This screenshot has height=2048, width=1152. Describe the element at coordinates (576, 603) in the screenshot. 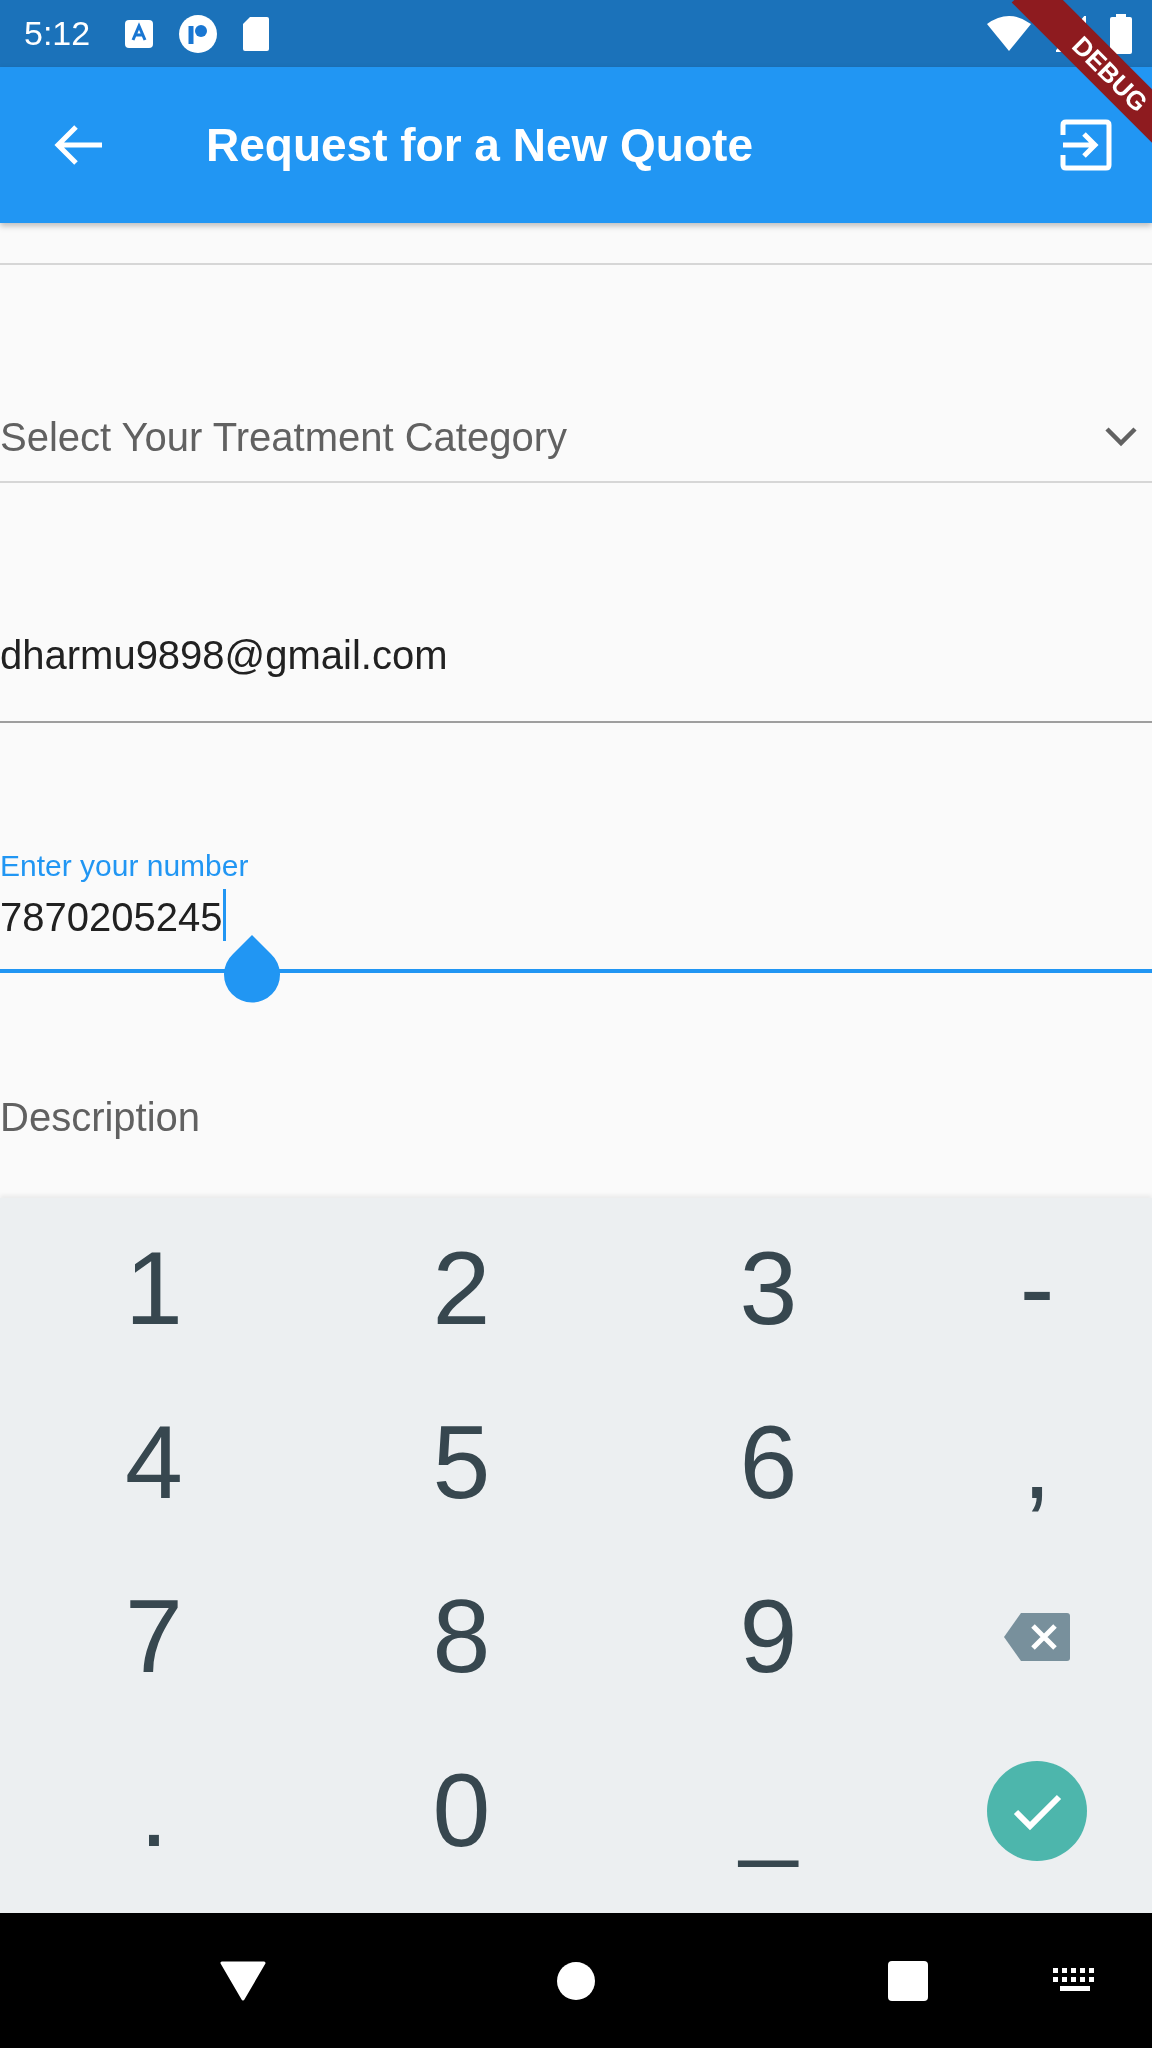

I see `input-field: dharmu9898@gmail.com` at that location.